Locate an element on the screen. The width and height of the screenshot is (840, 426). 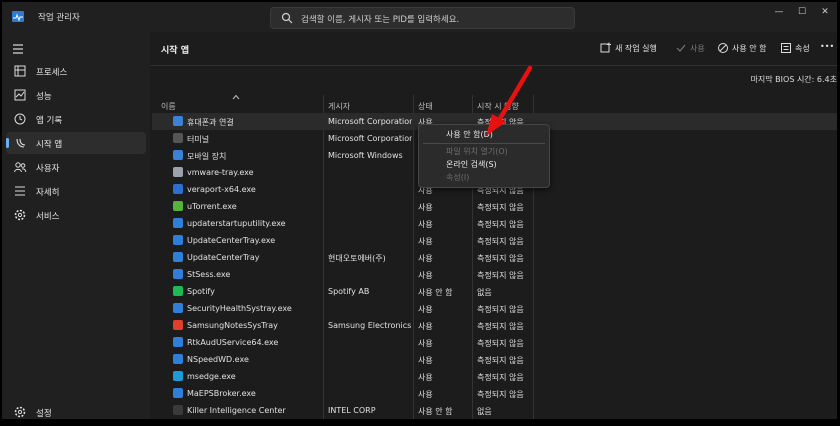
bottom-border is located at coordinates (420, 422).